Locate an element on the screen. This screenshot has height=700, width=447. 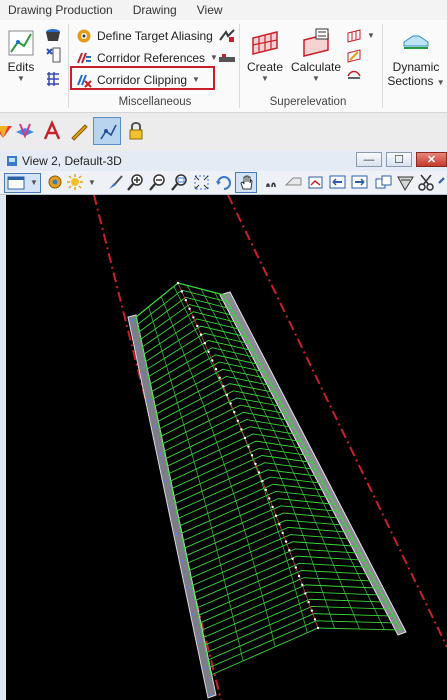
dynamic-sections-icon is located at coordinates (416, 42).